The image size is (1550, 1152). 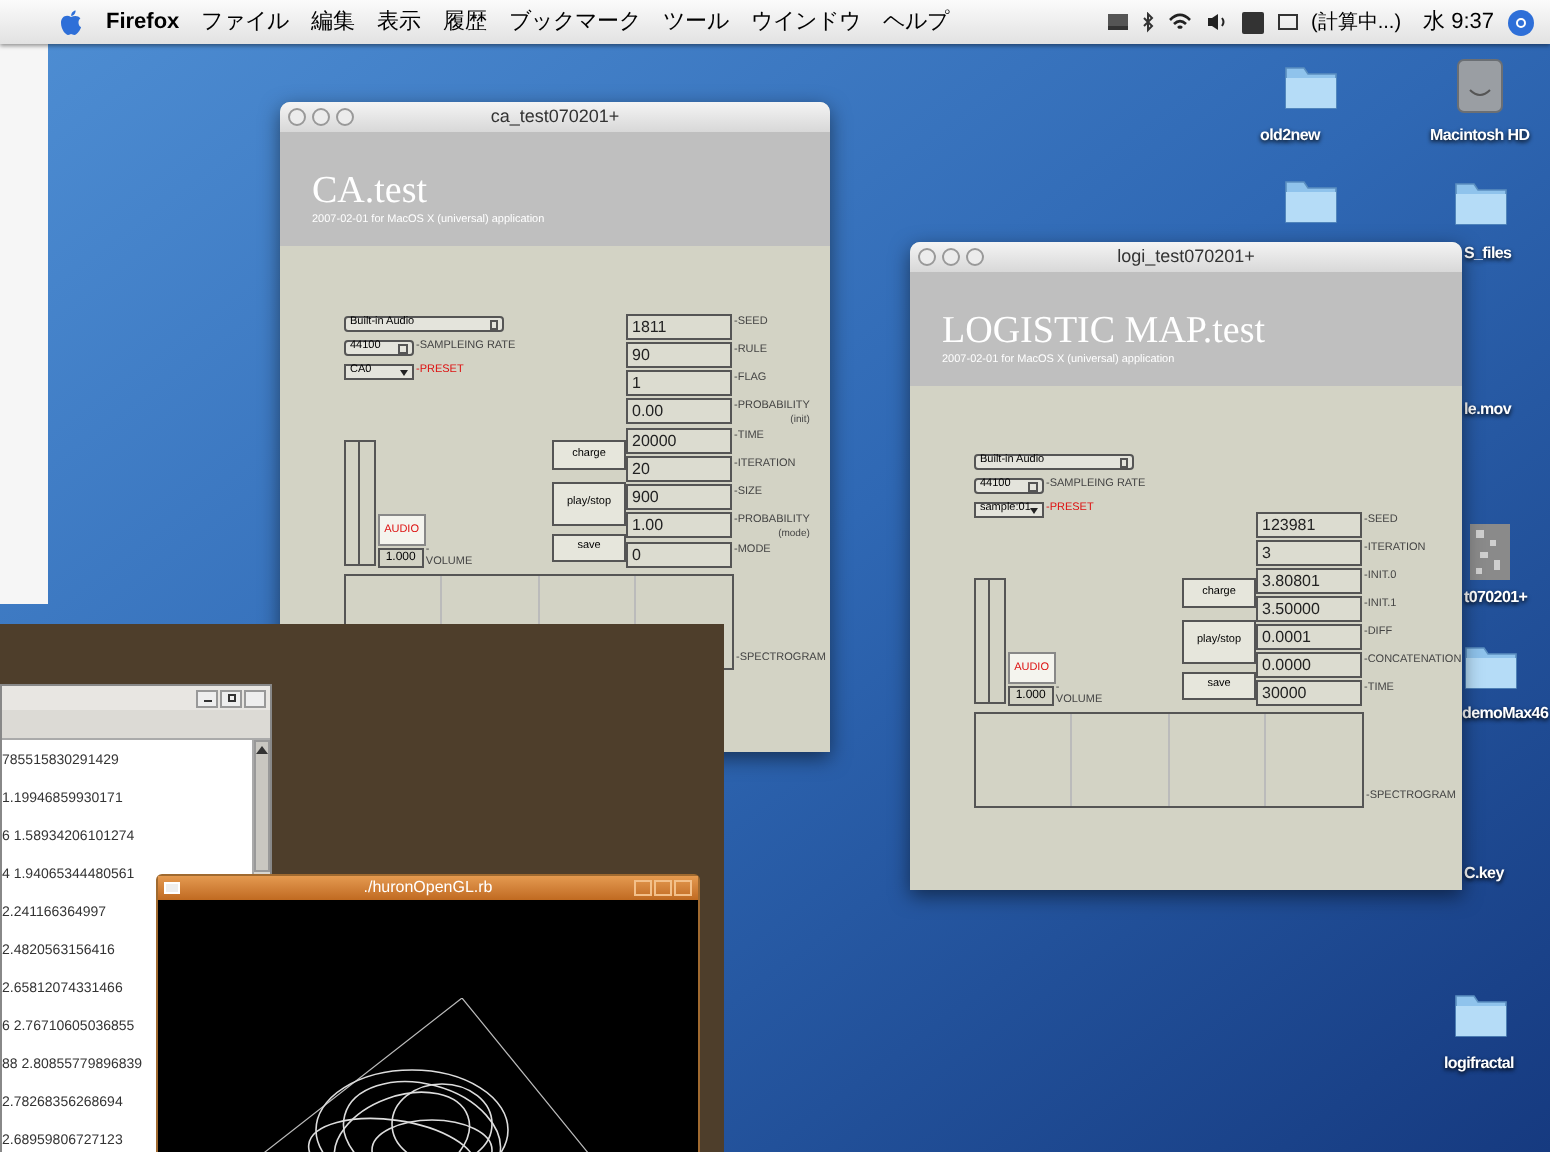 What do you see at coordinates (1496, 598) in the screenshot?
I see `icon-label: t070201+` at bounding box center [1496, 598].